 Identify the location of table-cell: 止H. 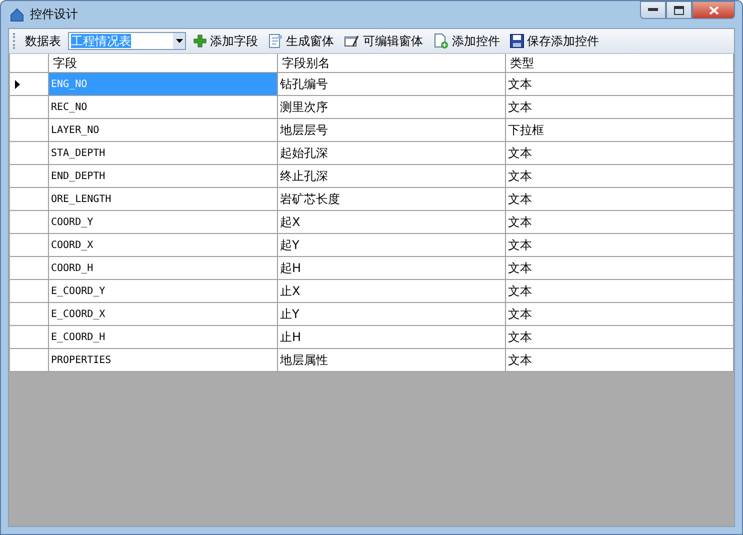
(392, 337).